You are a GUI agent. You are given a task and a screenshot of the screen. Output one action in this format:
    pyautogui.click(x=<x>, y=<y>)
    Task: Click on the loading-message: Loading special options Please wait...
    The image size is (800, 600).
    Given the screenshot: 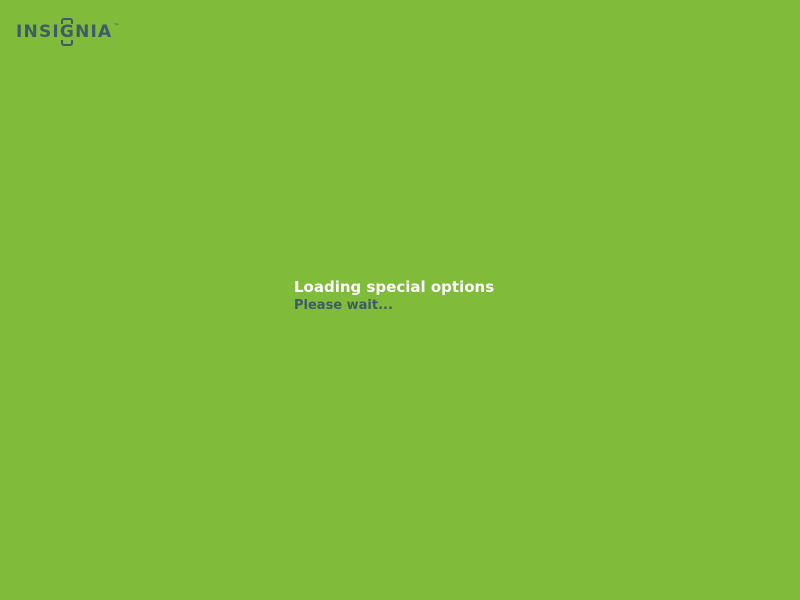 What is the action you would take?
    pyautogui.click(x=394, y=296)
    